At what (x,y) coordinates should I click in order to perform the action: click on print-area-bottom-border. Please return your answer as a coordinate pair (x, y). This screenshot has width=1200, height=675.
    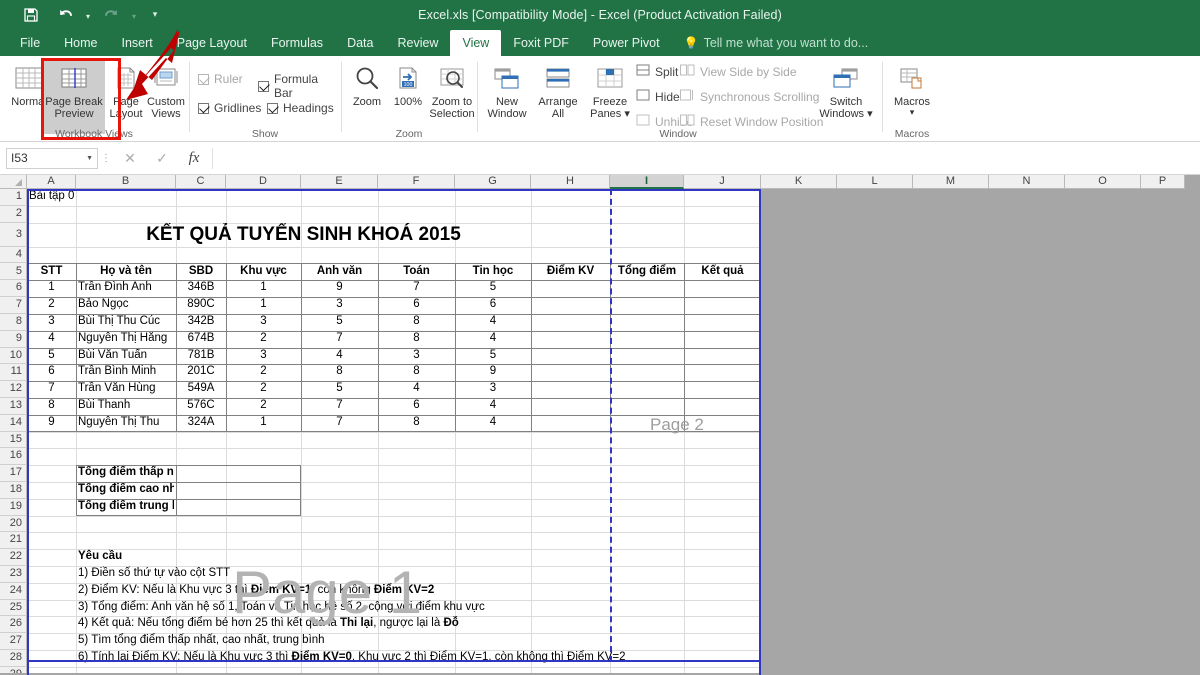
    Looking at the image, I should click on (394, 661).